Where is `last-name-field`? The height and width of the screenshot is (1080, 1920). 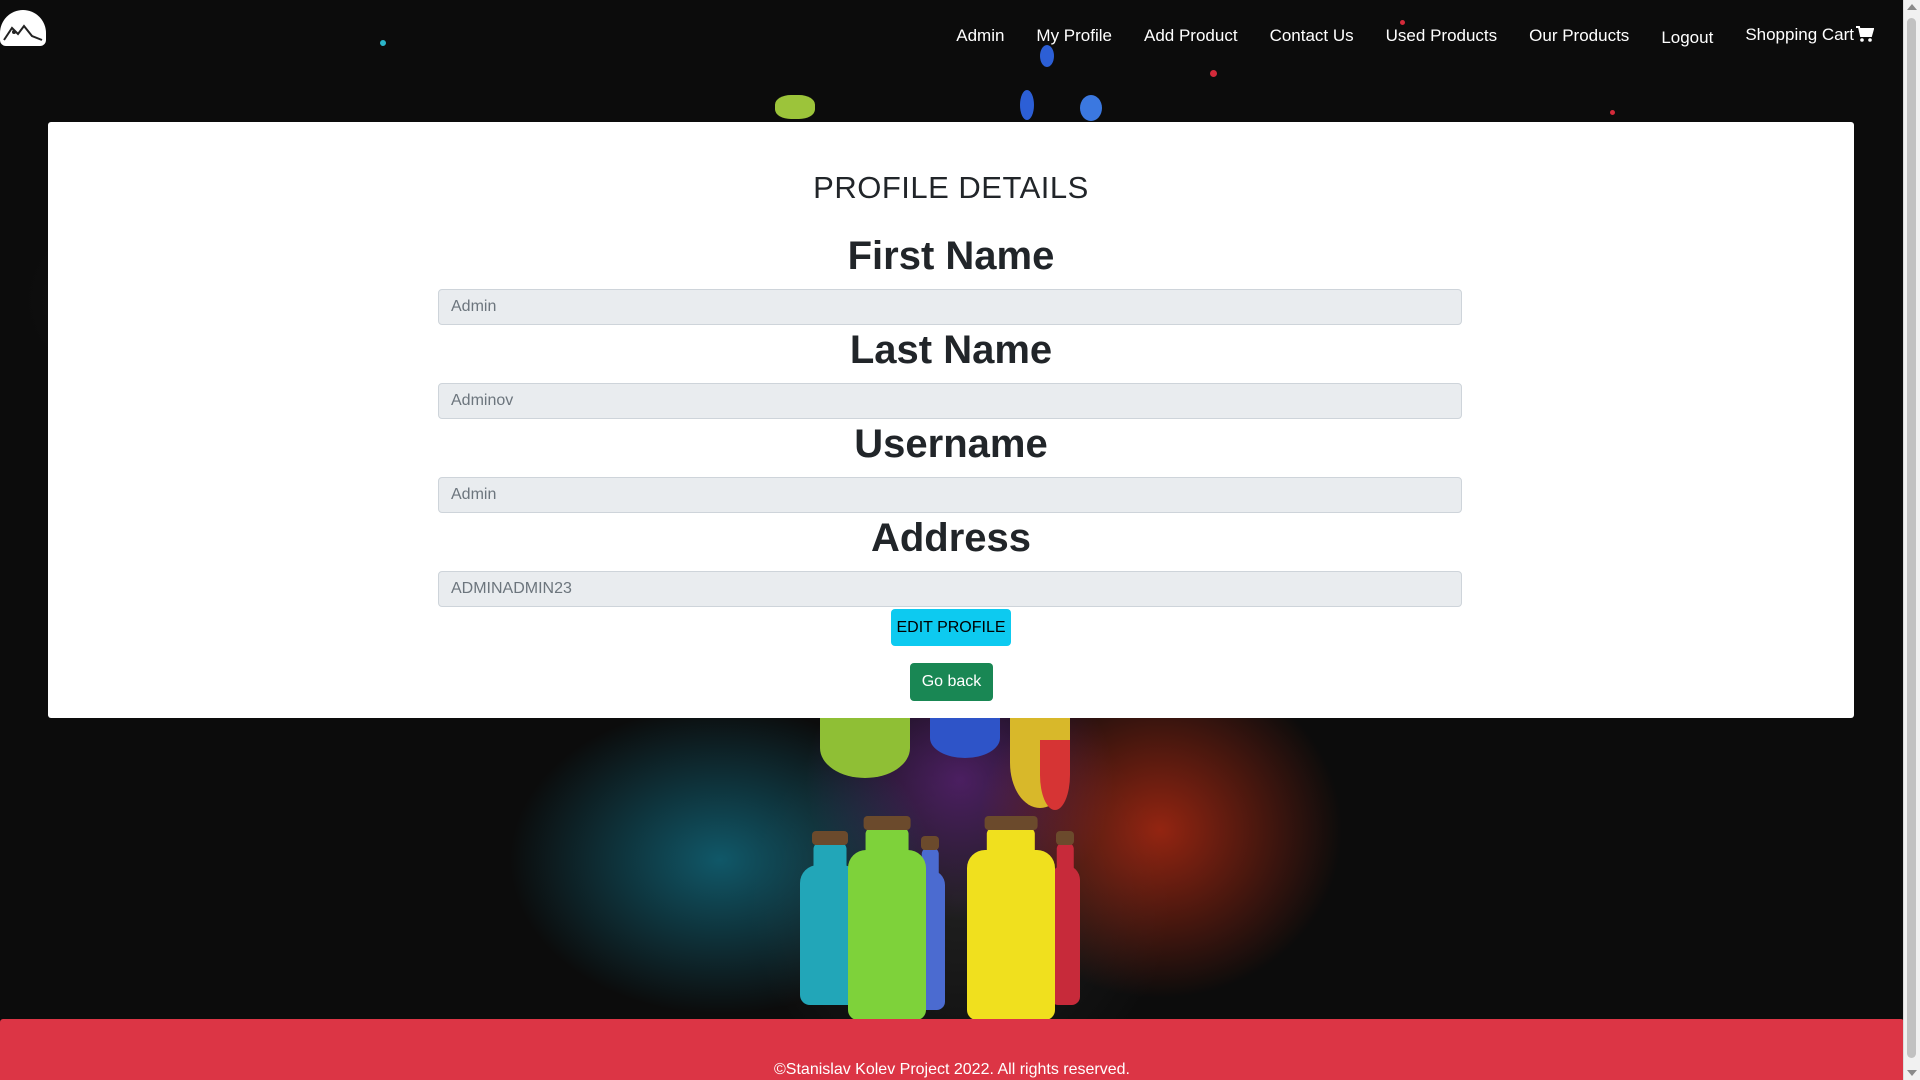
last-name-field is located at coordinates (950, 401).